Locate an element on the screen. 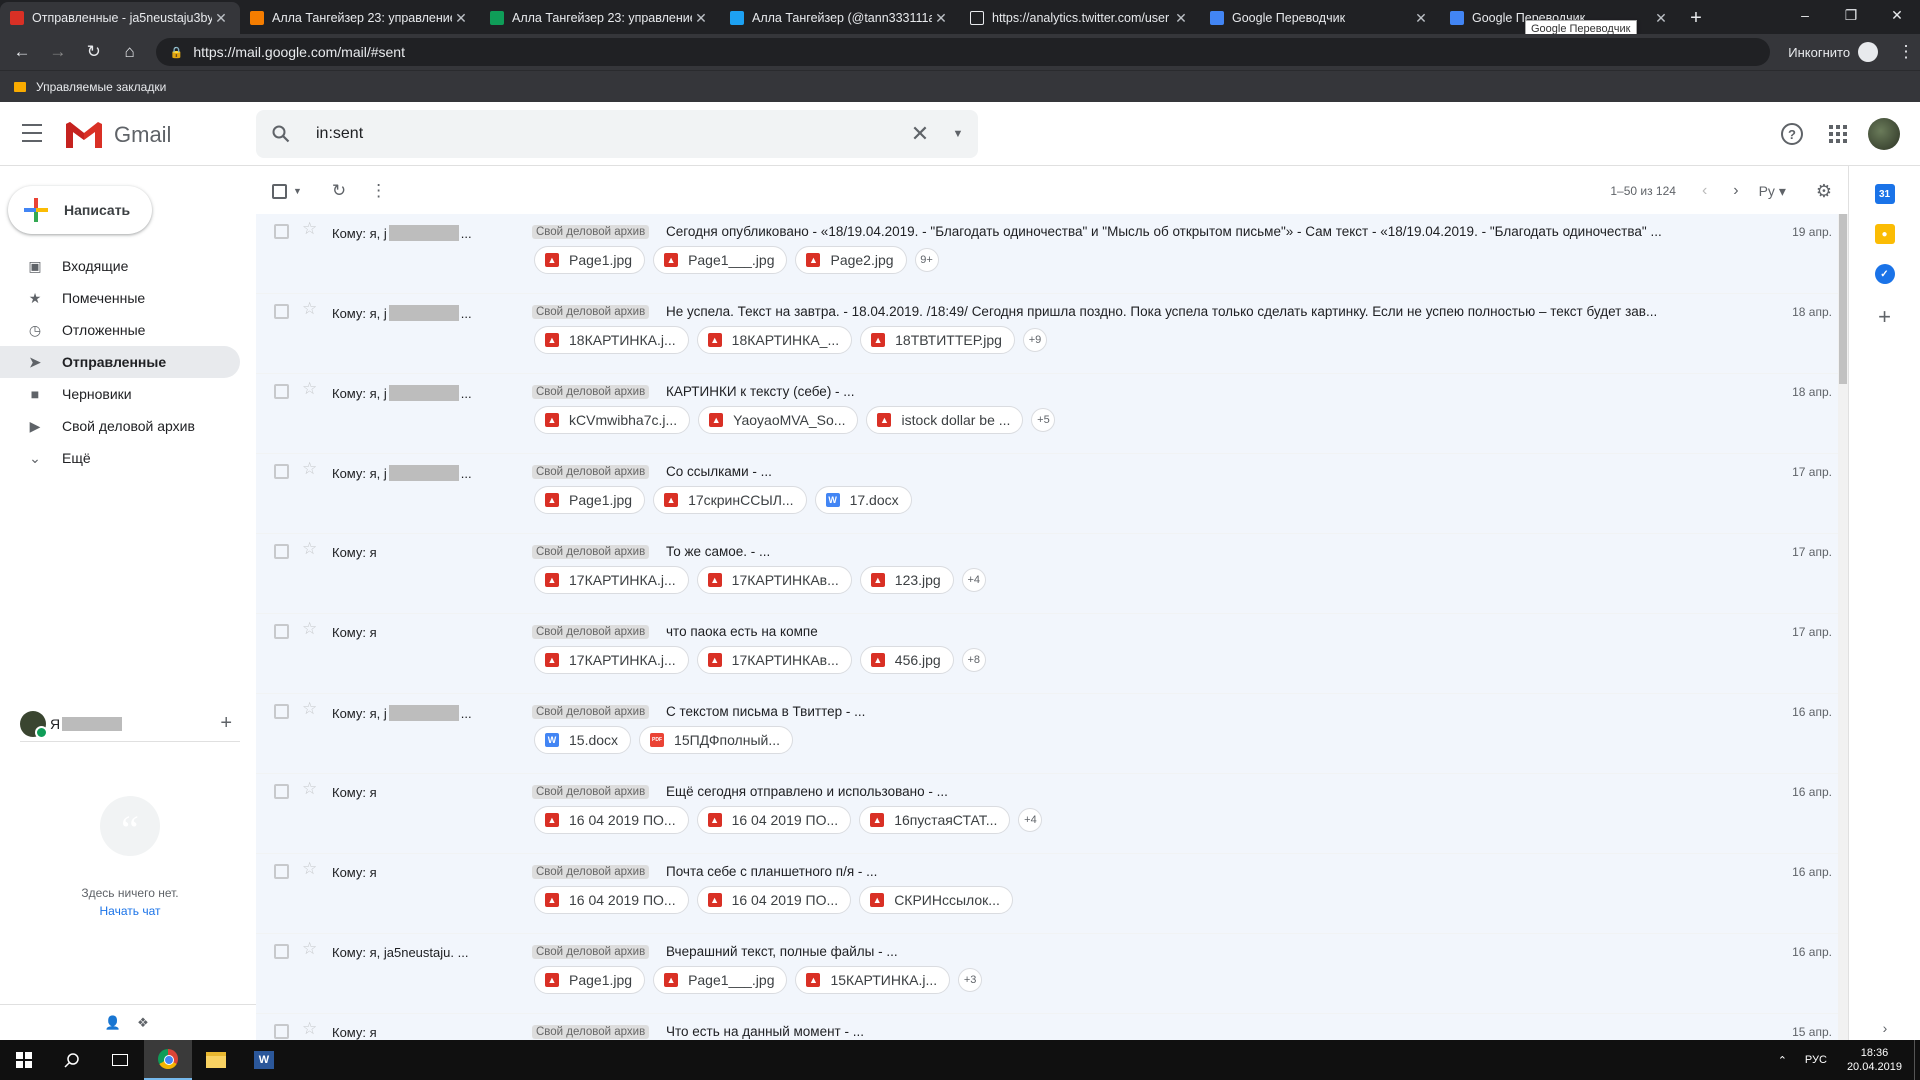 This screenshot has width=1920, height=1080. browser-tab: https://analytics.twitter.com/user ✕ is located at coordinates (1080, 18).